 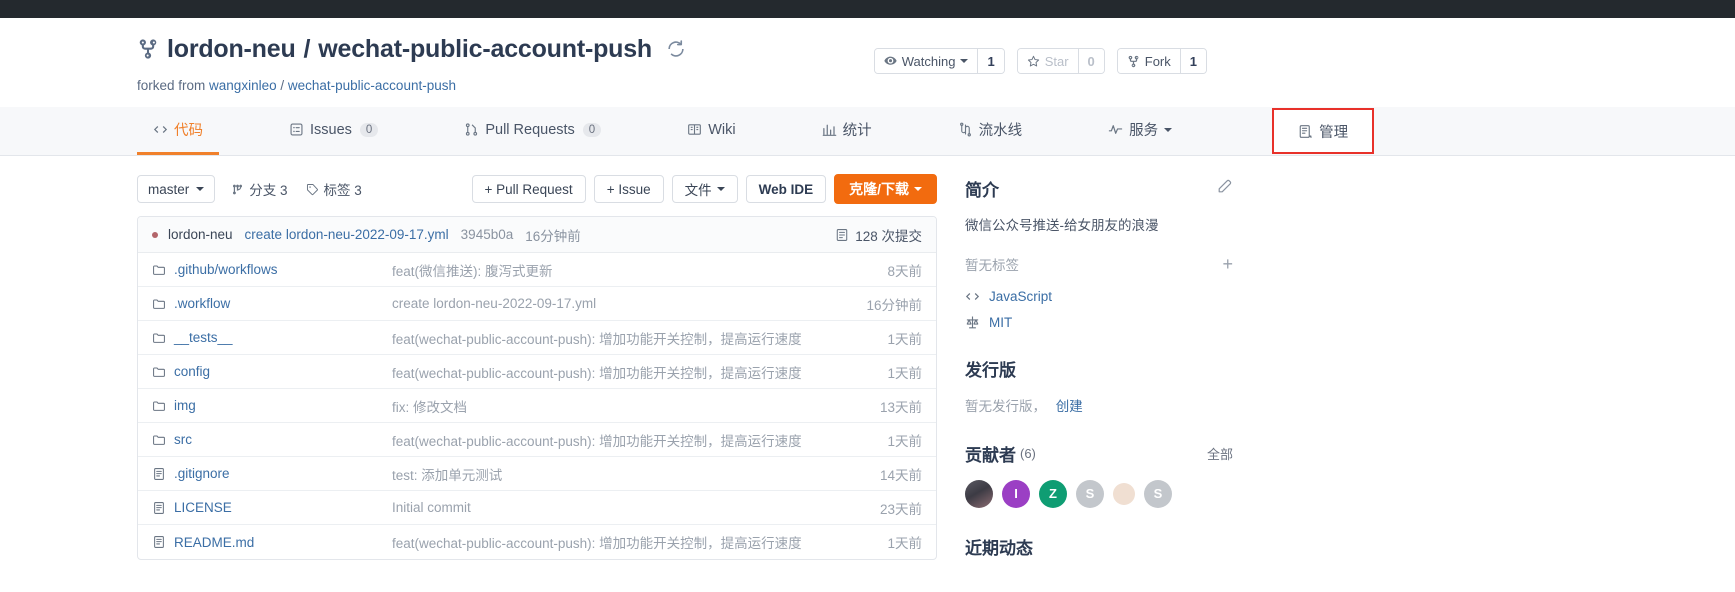 I want to click on tags-link: 标签 3, so click(x=334, y=189).